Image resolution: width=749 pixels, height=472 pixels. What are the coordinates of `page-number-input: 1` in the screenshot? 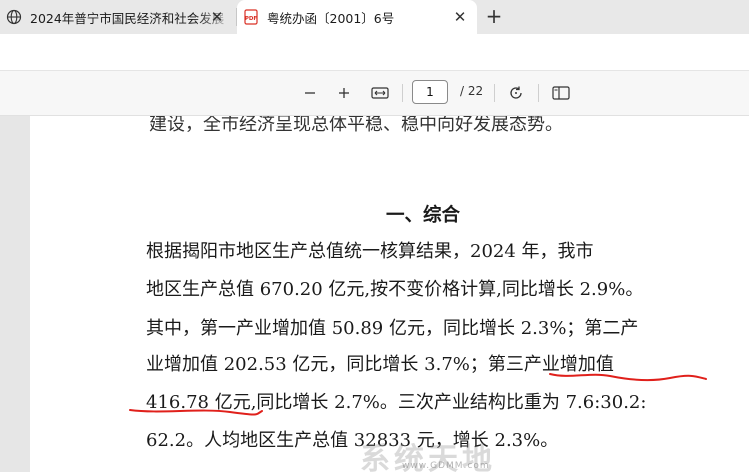 It's located at (430, 92).